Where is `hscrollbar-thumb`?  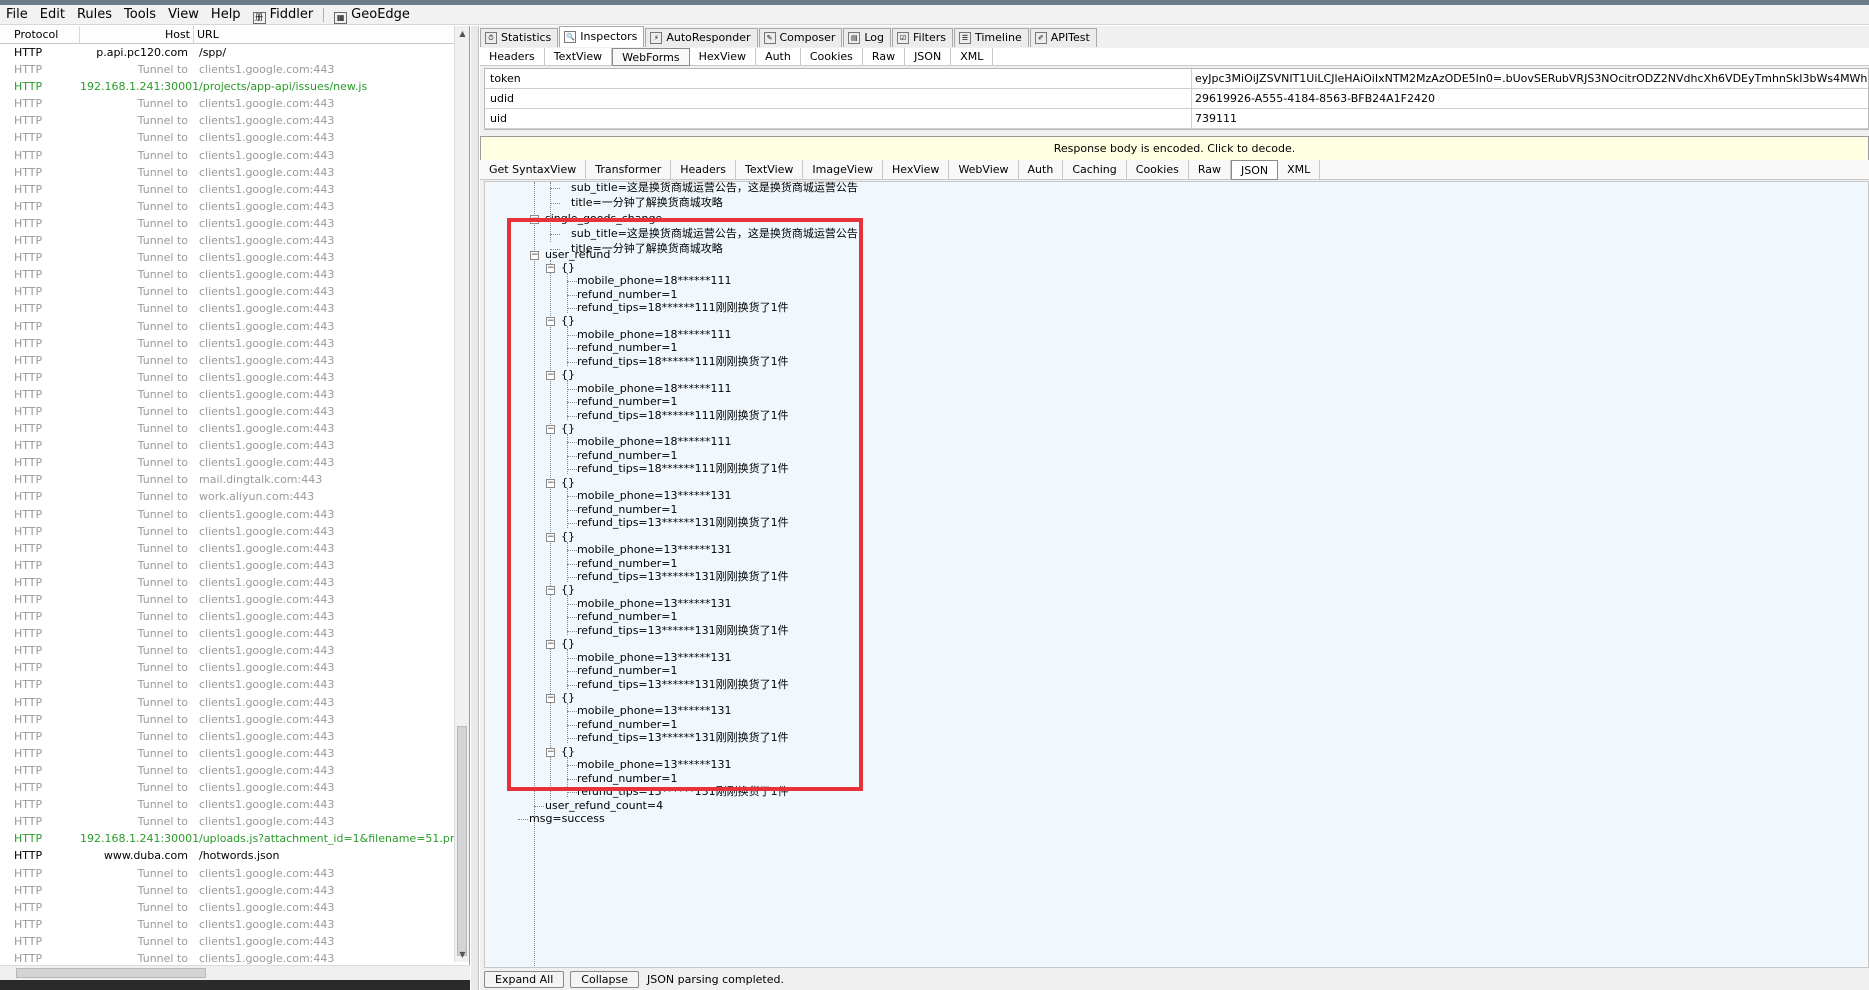 hscrollbar-thumb is located at coordinates (111, 973).